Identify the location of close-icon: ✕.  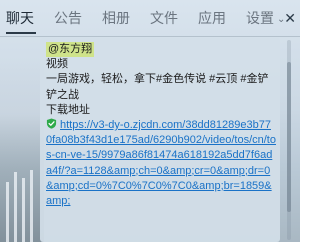
(290, 18).